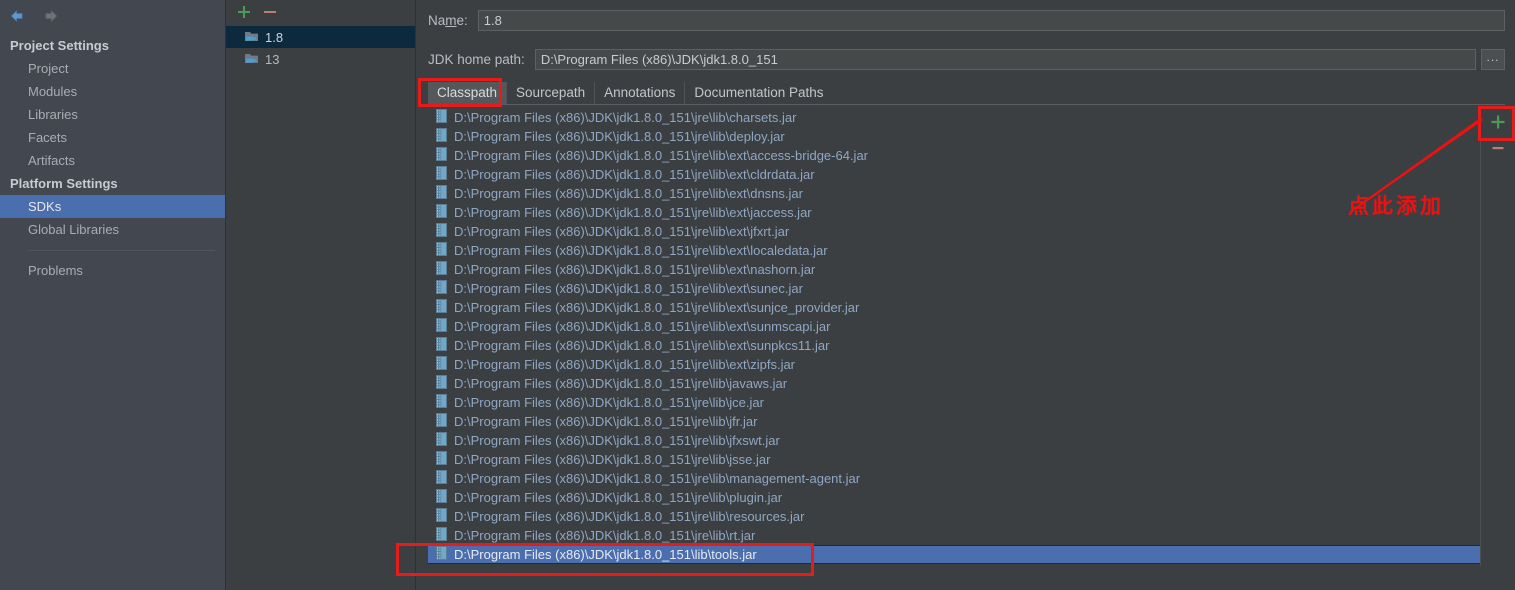  Describe the element at coordinates (17, 16) in the screenshot. I see `arrow-left-icon` at that location.